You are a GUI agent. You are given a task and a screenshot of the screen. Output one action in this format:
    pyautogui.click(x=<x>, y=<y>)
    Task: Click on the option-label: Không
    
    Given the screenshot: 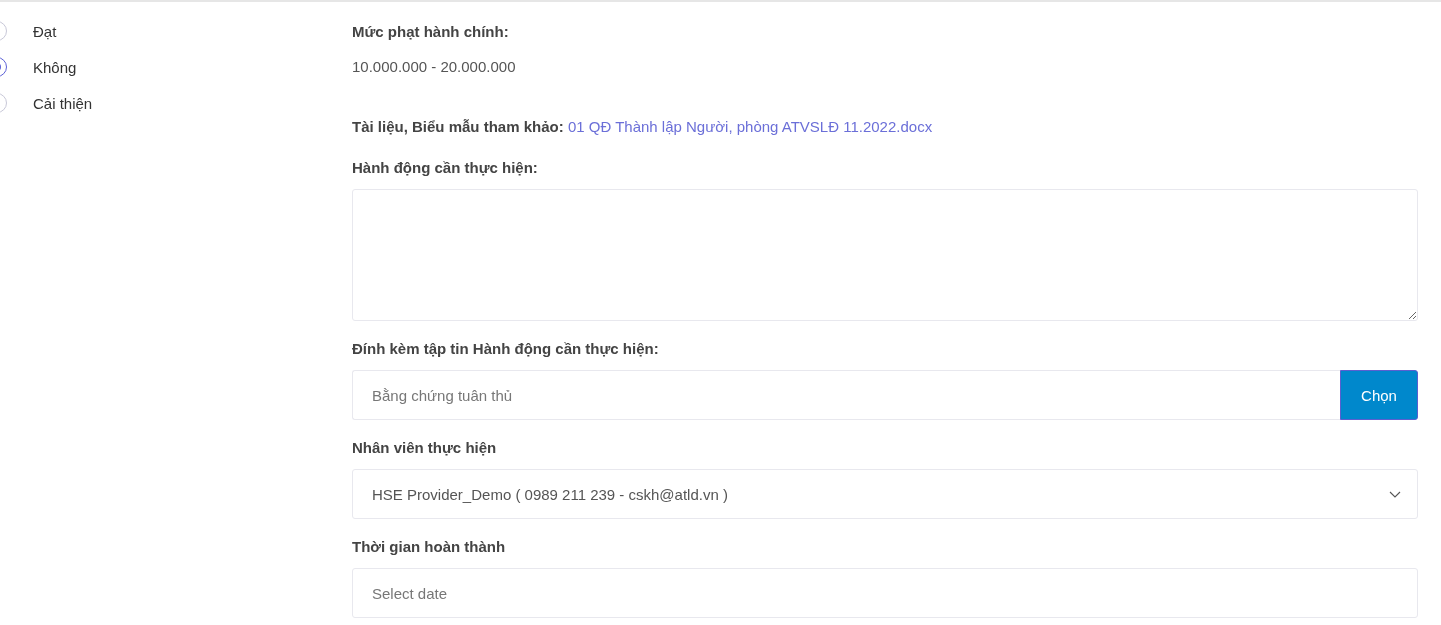 What is the action you would take?
    pyautogui.click(x=55, y=67)
    